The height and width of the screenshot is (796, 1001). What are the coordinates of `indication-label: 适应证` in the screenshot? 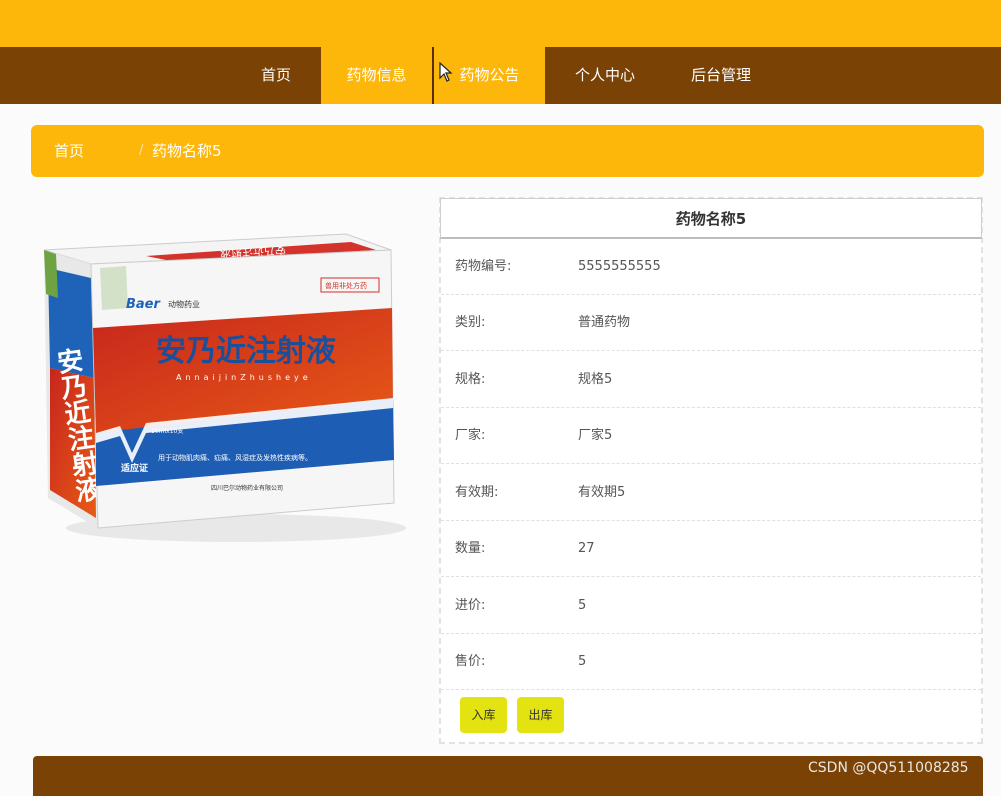 It's located at (134, 468).